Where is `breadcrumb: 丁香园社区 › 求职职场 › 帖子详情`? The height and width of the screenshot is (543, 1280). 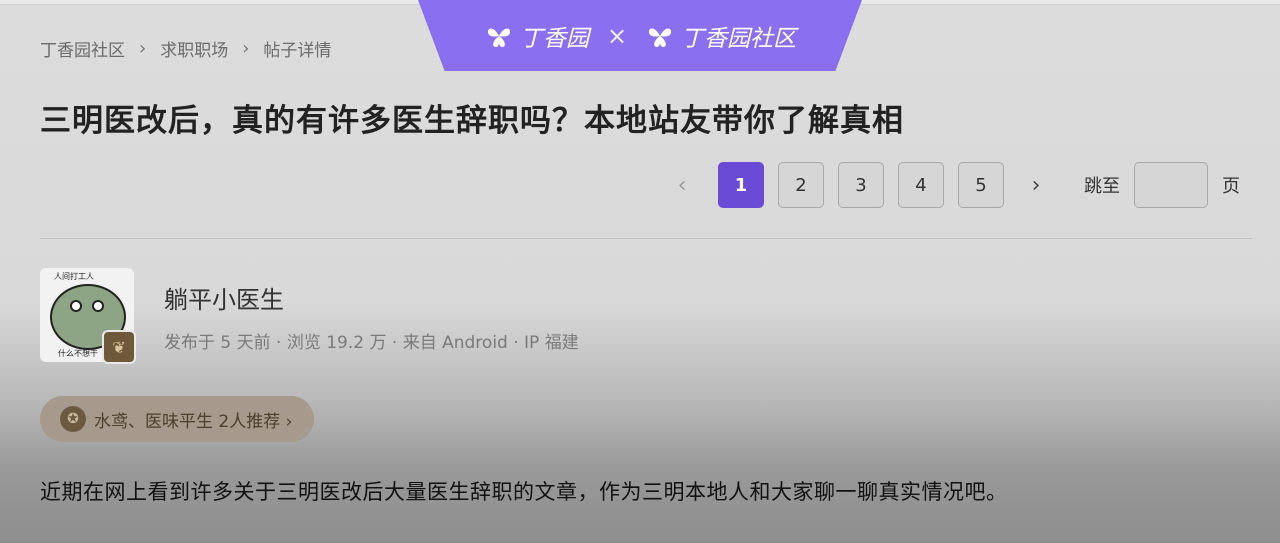 breadcrumb: 丁香园社区 › 求职职场 › 帖子详情 is located at coordinates (185, 48).